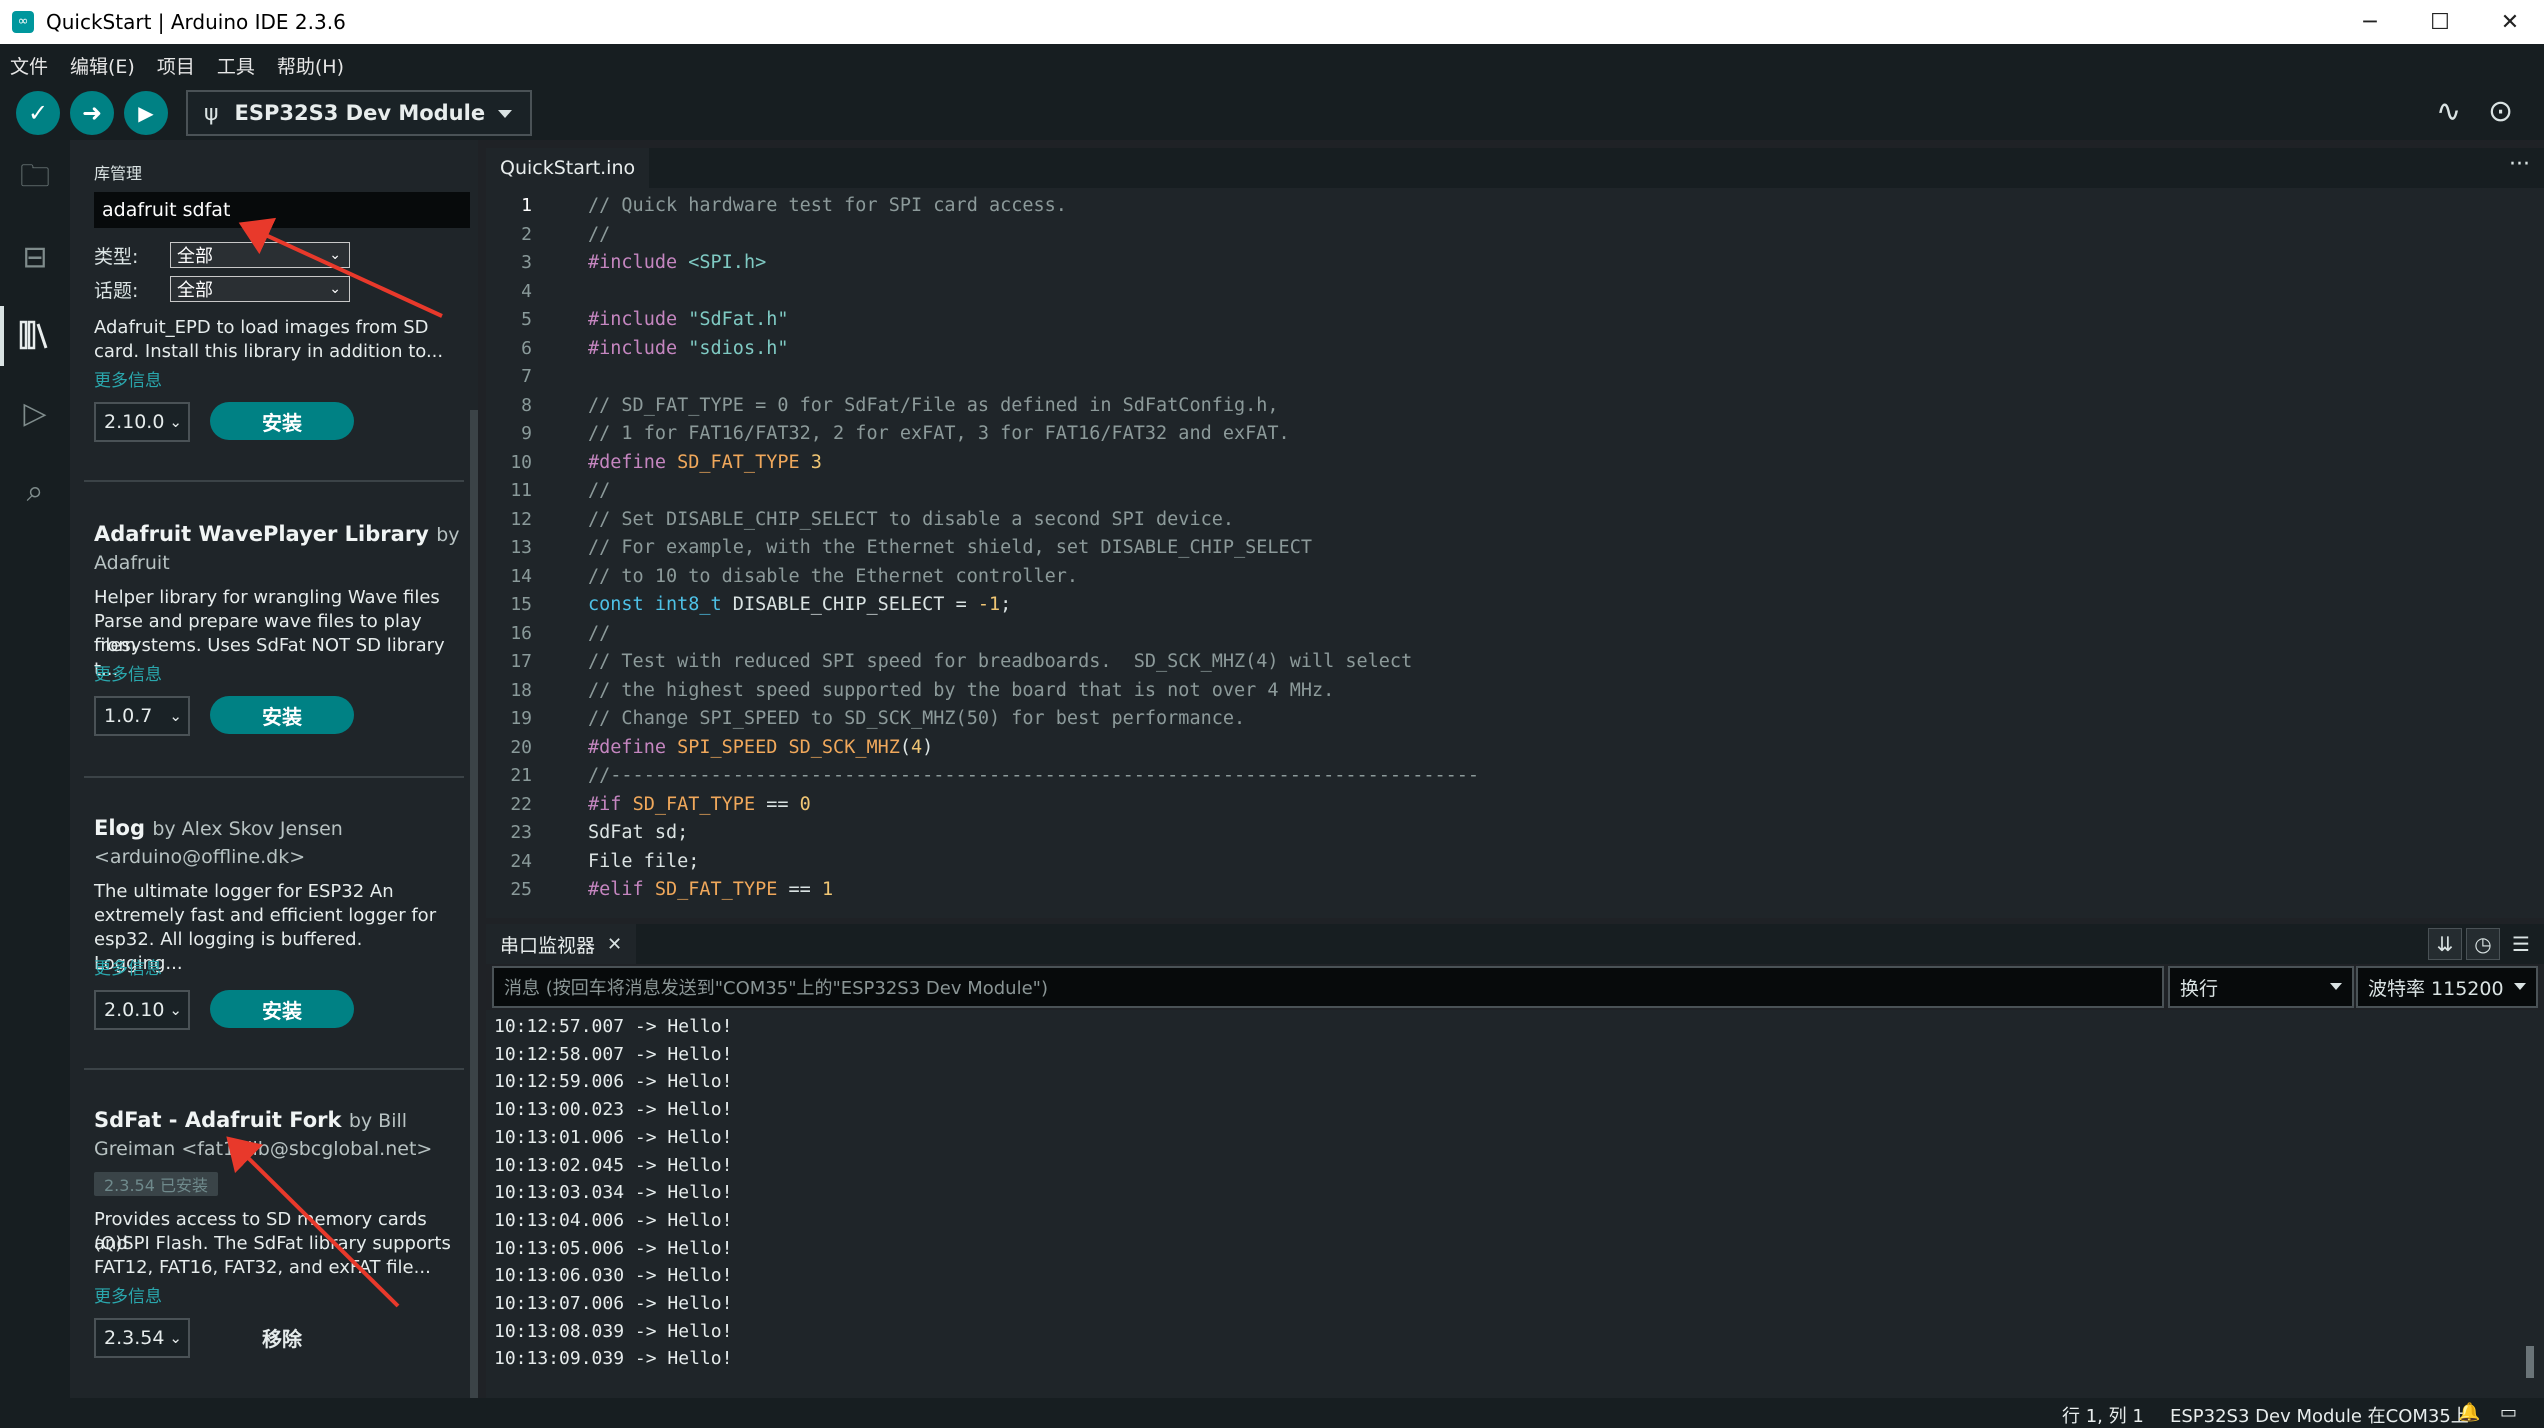 This screenshot has height=1428, width=2544. I want to click on output-panel-icon: ▭, so click(2508, 1412).